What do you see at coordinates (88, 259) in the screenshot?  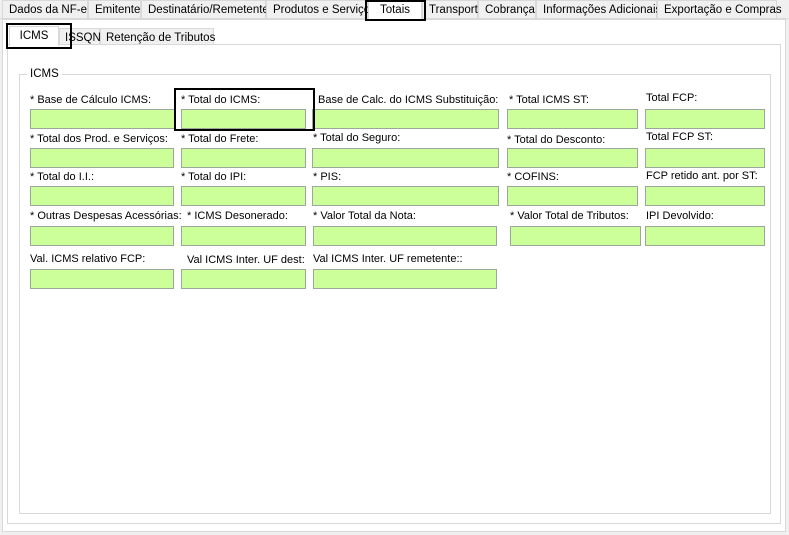 I see `label-val-icms-fcp: Val. ICMS relativo FCP:` at bounding box center [88, 259].